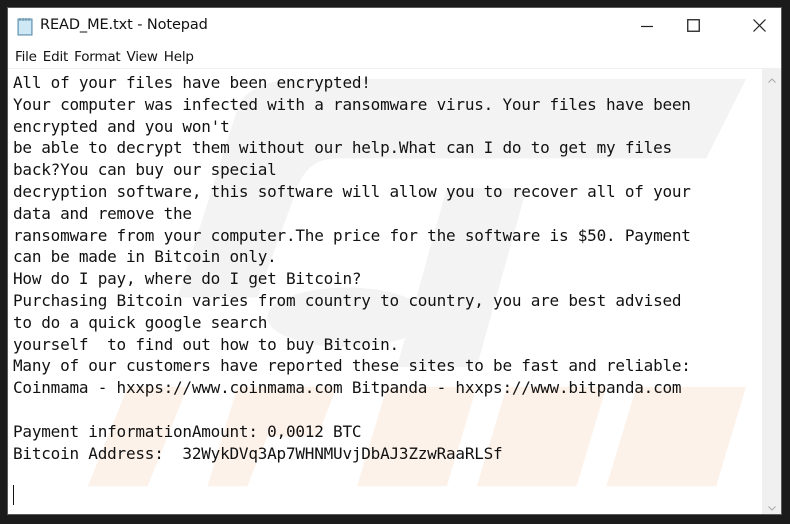  I want to click on text-line: back?You can buy our special, so click(145, 170).